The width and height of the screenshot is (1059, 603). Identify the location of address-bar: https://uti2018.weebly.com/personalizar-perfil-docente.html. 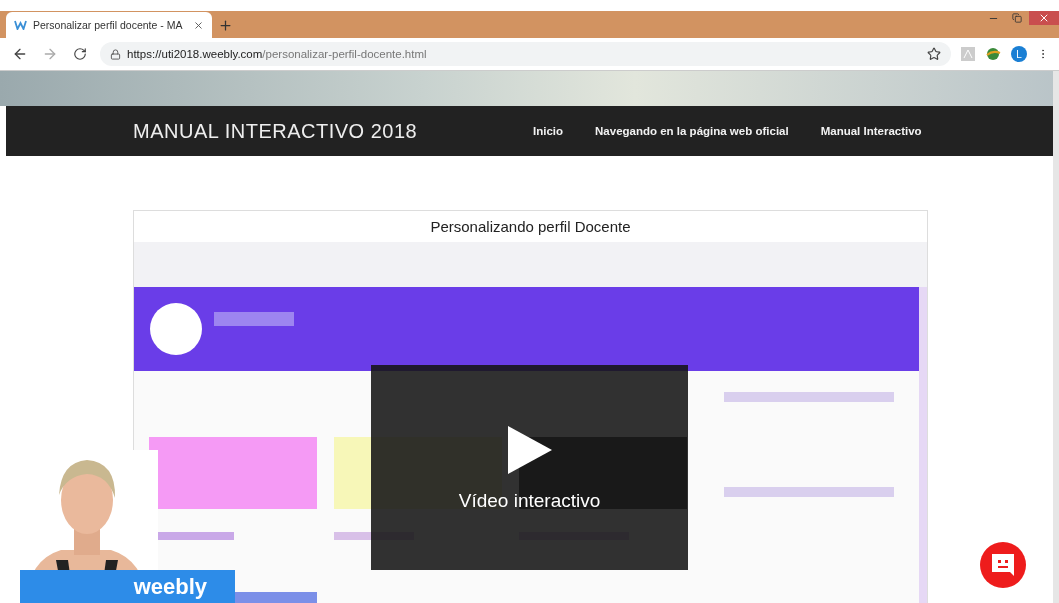
(525, 54).